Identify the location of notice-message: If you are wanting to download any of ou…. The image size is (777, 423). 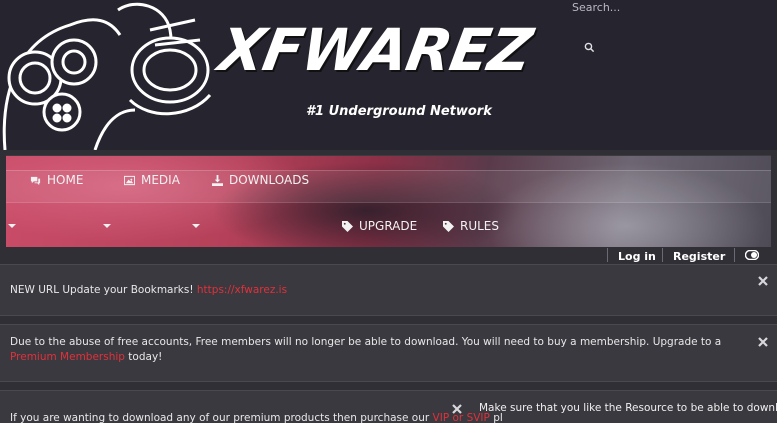
(221, 417).